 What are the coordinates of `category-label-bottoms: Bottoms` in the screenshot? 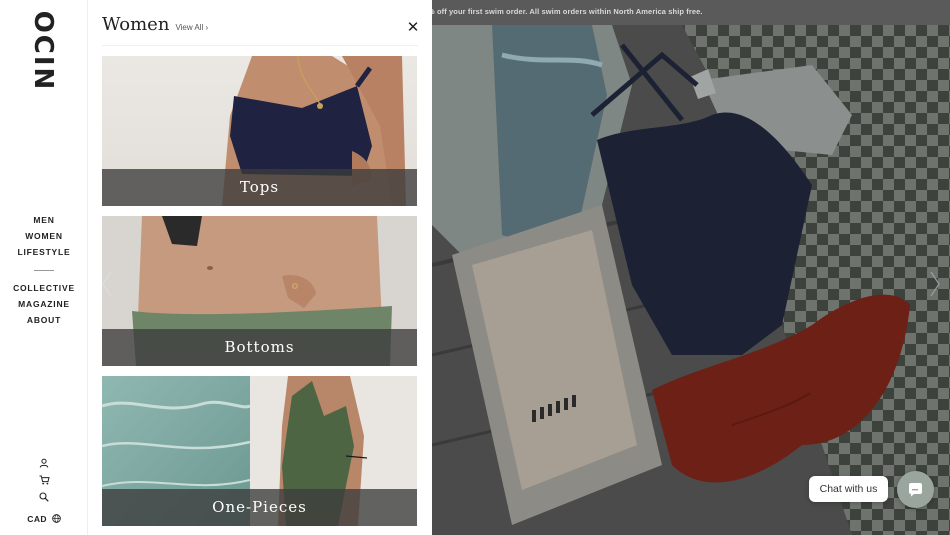 It's located at (259, 347).